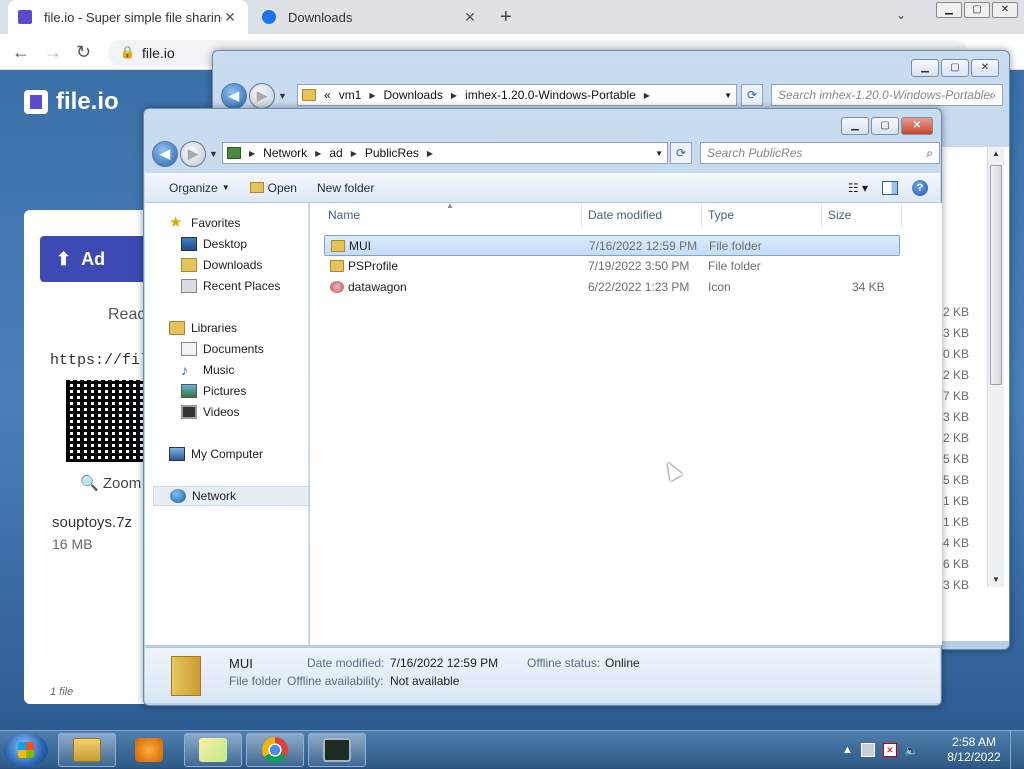 This screenshot has height=769, width=1024. What do you see at coordinates (996, 153) in the screenshot?
I see `scroll-up-icon: ▲` at bounding box center [996, 153].